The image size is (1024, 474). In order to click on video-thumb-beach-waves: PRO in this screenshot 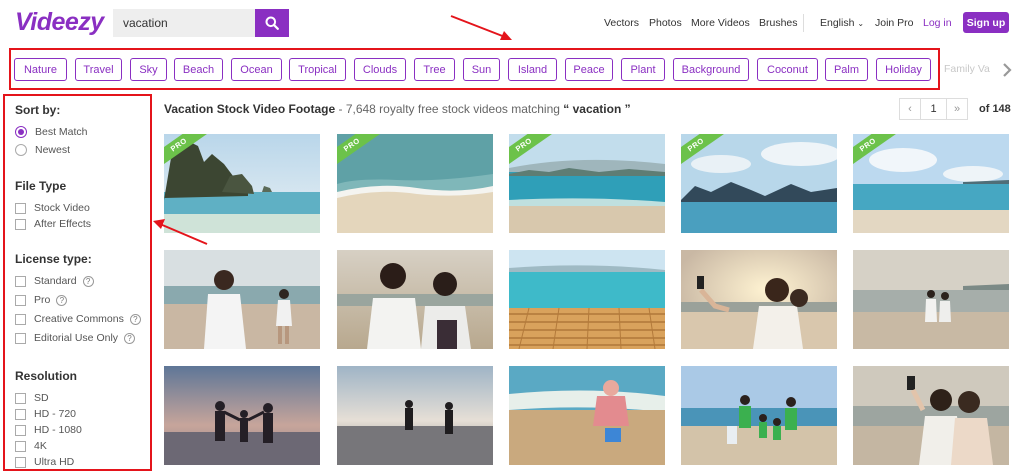, I will do `click(415, 183)`.